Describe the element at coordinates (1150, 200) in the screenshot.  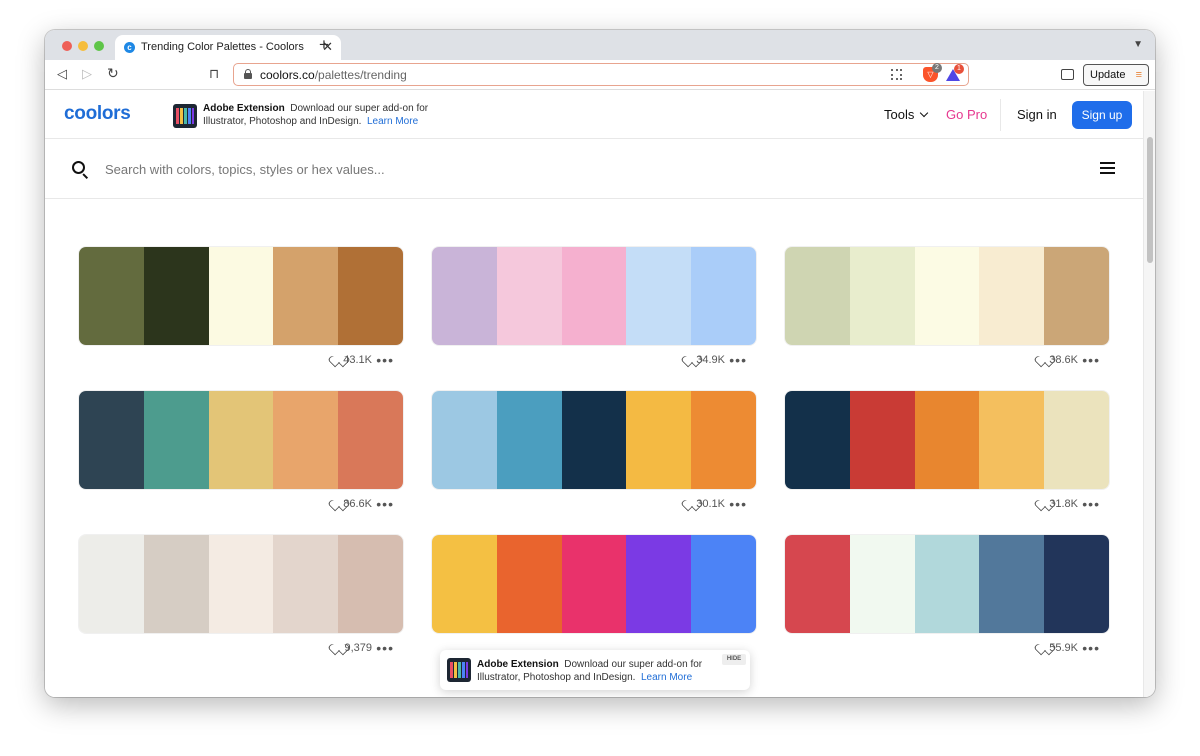
I see `scrollbar-thumb` at that location.